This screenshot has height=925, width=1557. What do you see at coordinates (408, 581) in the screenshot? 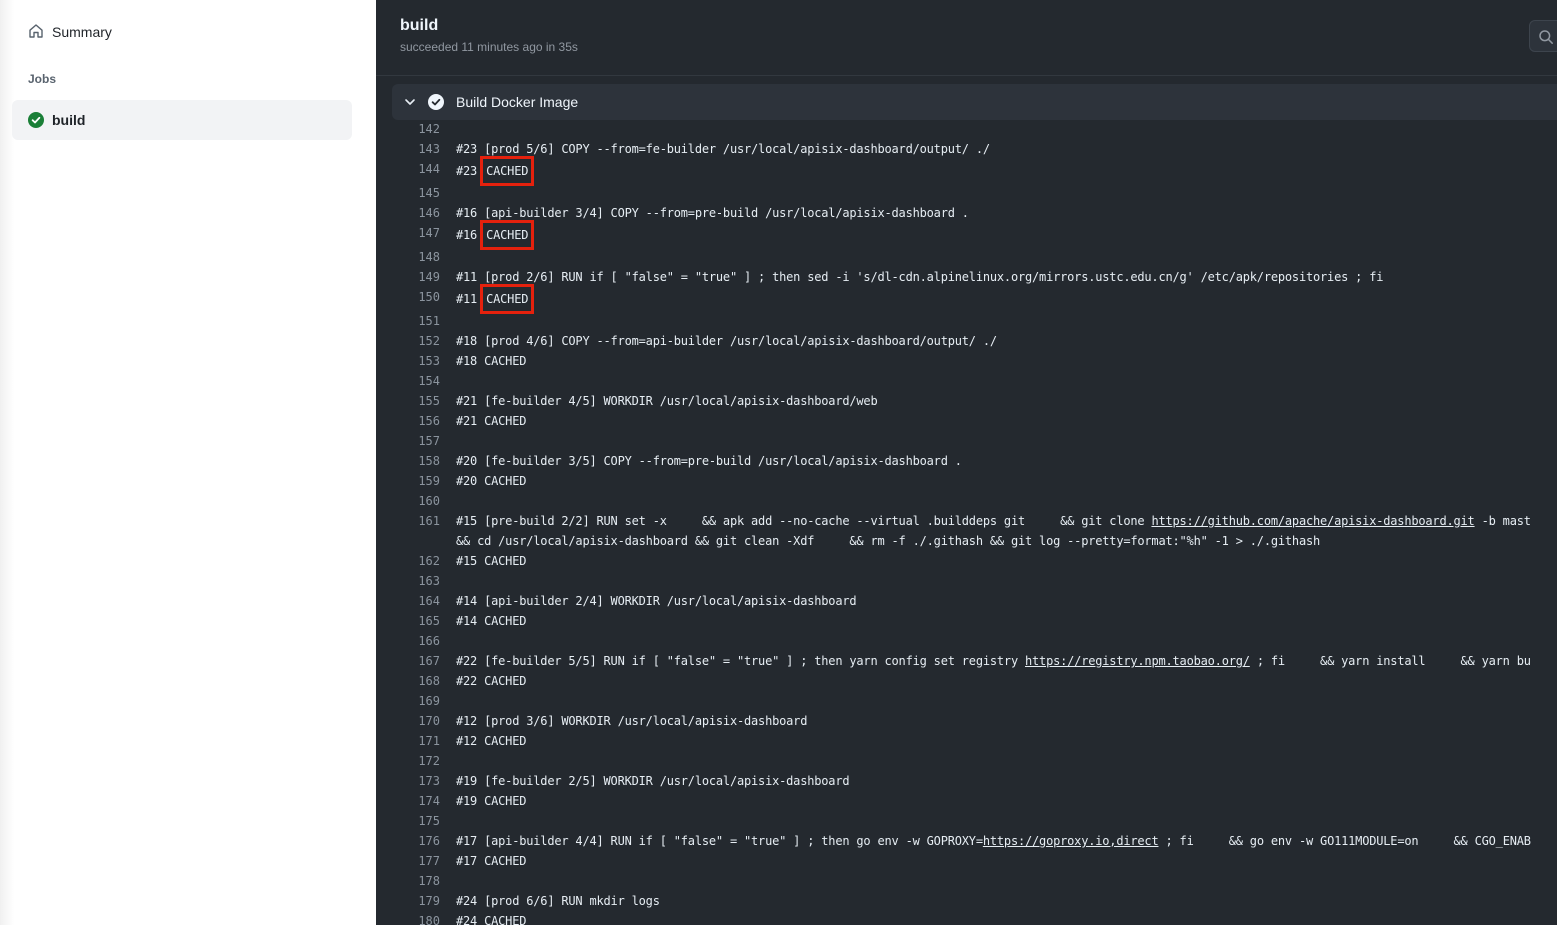
I see `log-line-number: 163` at bounding box center [408, 581].